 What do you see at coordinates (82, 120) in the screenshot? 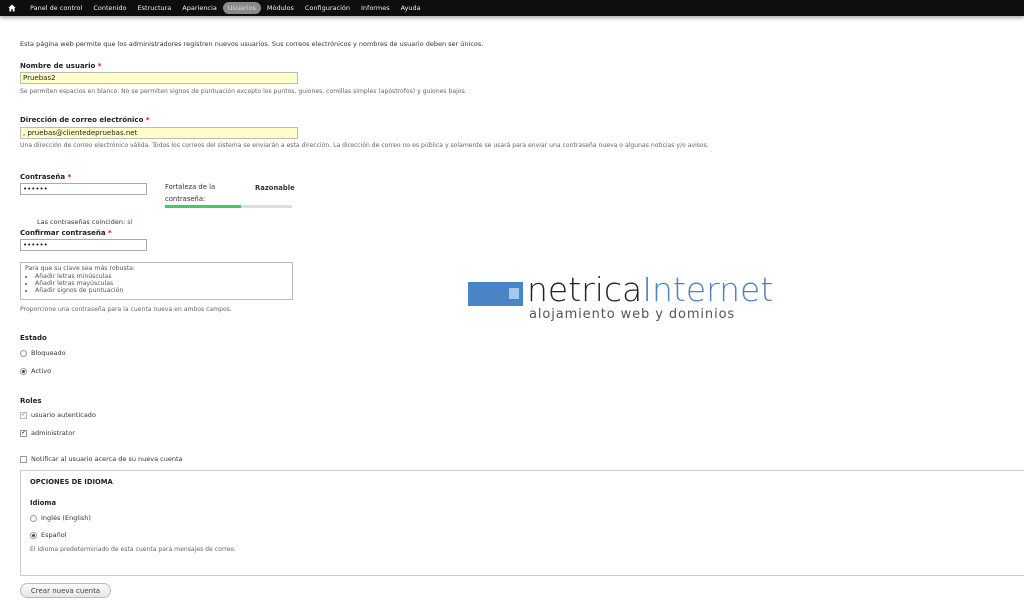
I see `email-label-text: Dirección de correo electrónico` at bounding box center [82, 120].